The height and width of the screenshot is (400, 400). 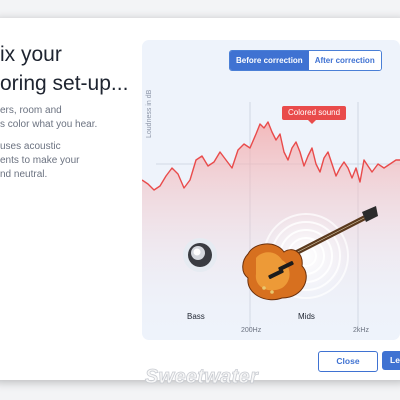 I want to click on next-button: Le, so click(x=391, y=360).